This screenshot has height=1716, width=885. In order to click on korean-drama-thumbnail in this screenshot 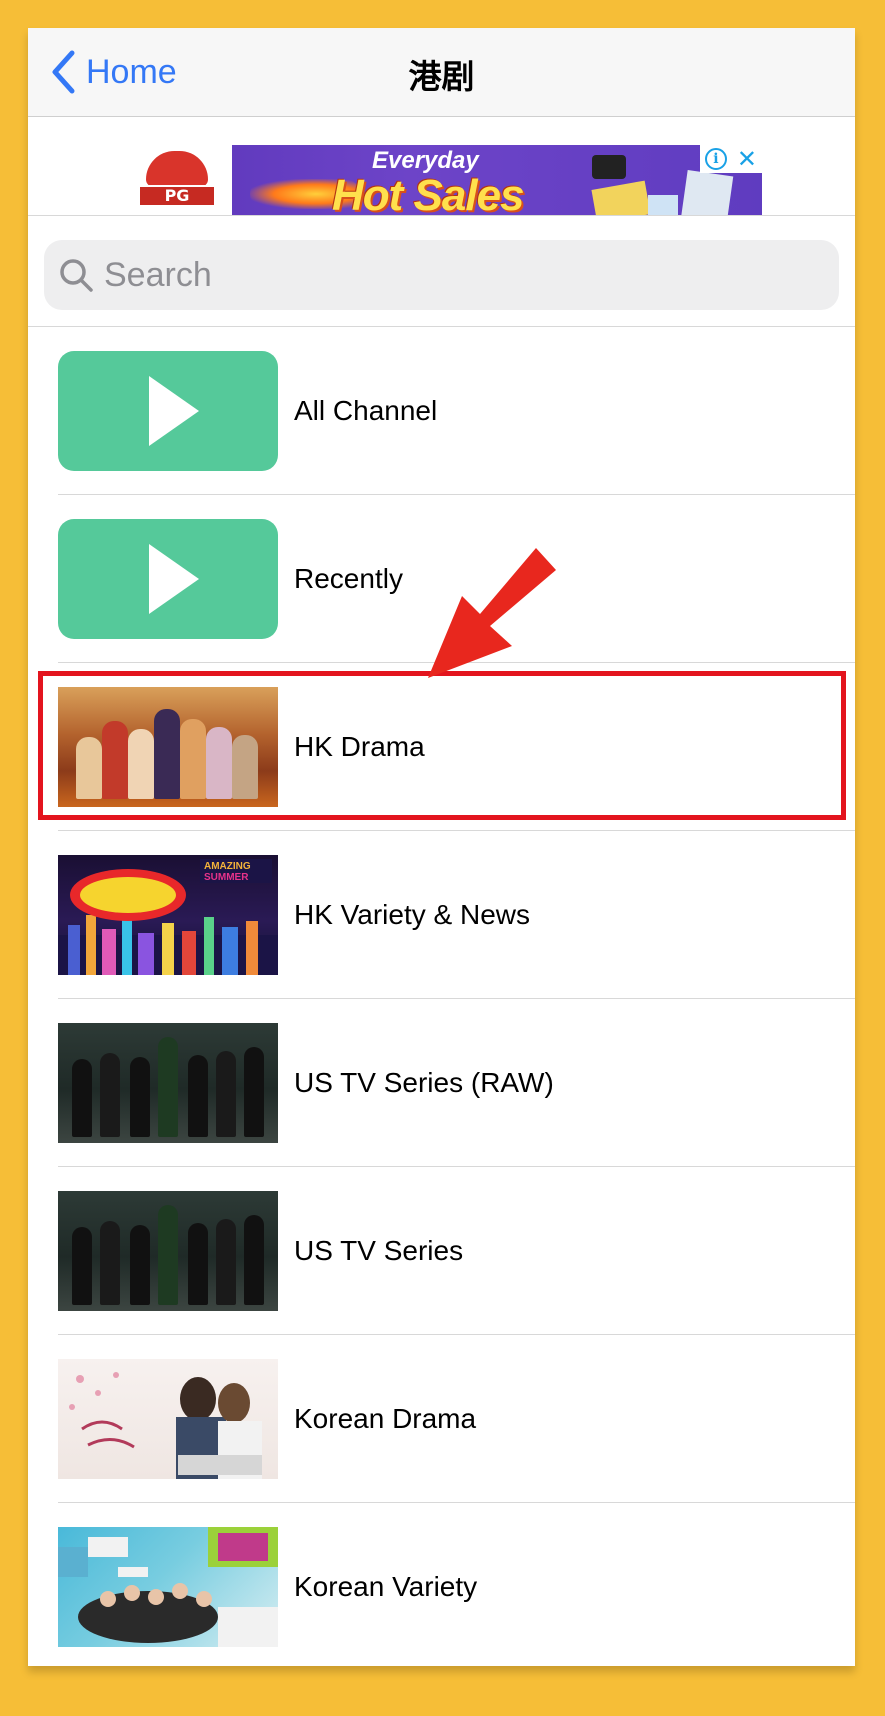, I will do `click(168, 1419)`.